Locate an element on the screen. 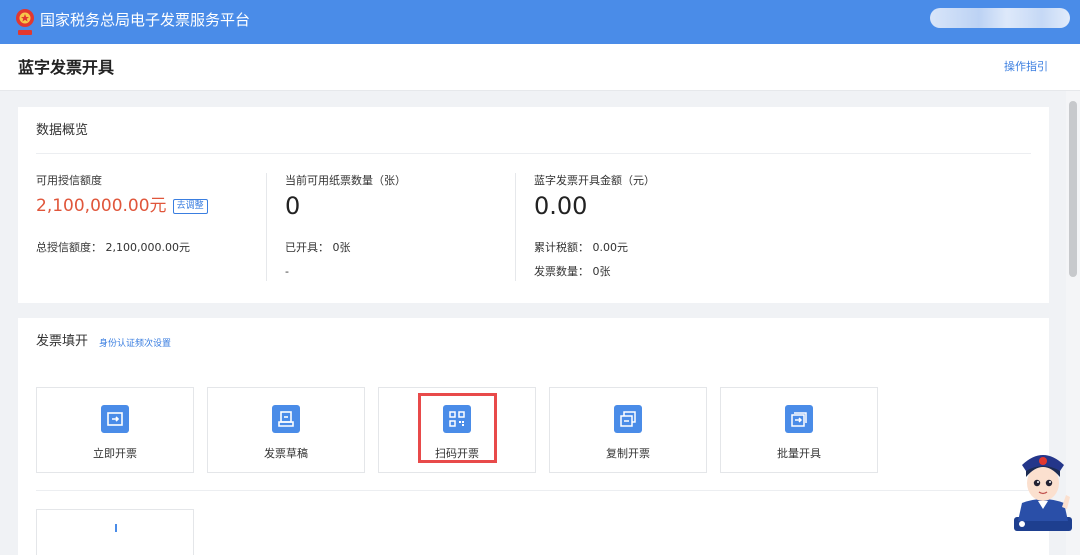  credit-stat: 可用授信额度 2,100,000.00元 去调整 is located at coordinates (122, 195).